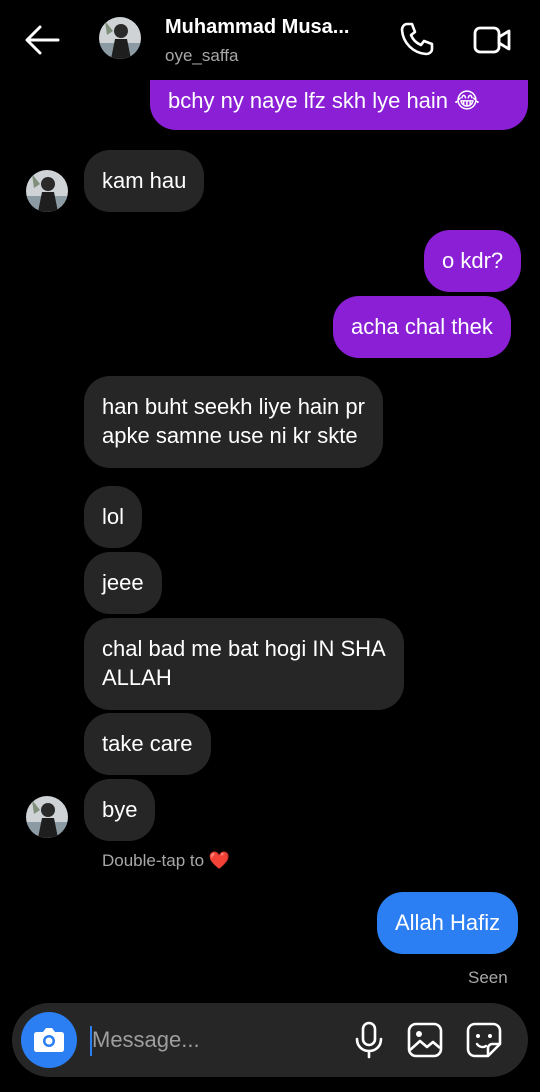 The image size is (540, 1092). I want to click on chat-header: Muhammad Musa... oye_saffa, so click(270, 40).